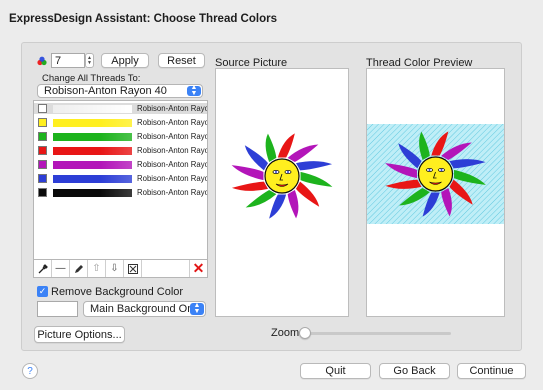 Image resolution: width=543 pixels, height=390 pixels. I want to click on background-mode-select: Main Background Only ▲ ▼, so click(144, 309).